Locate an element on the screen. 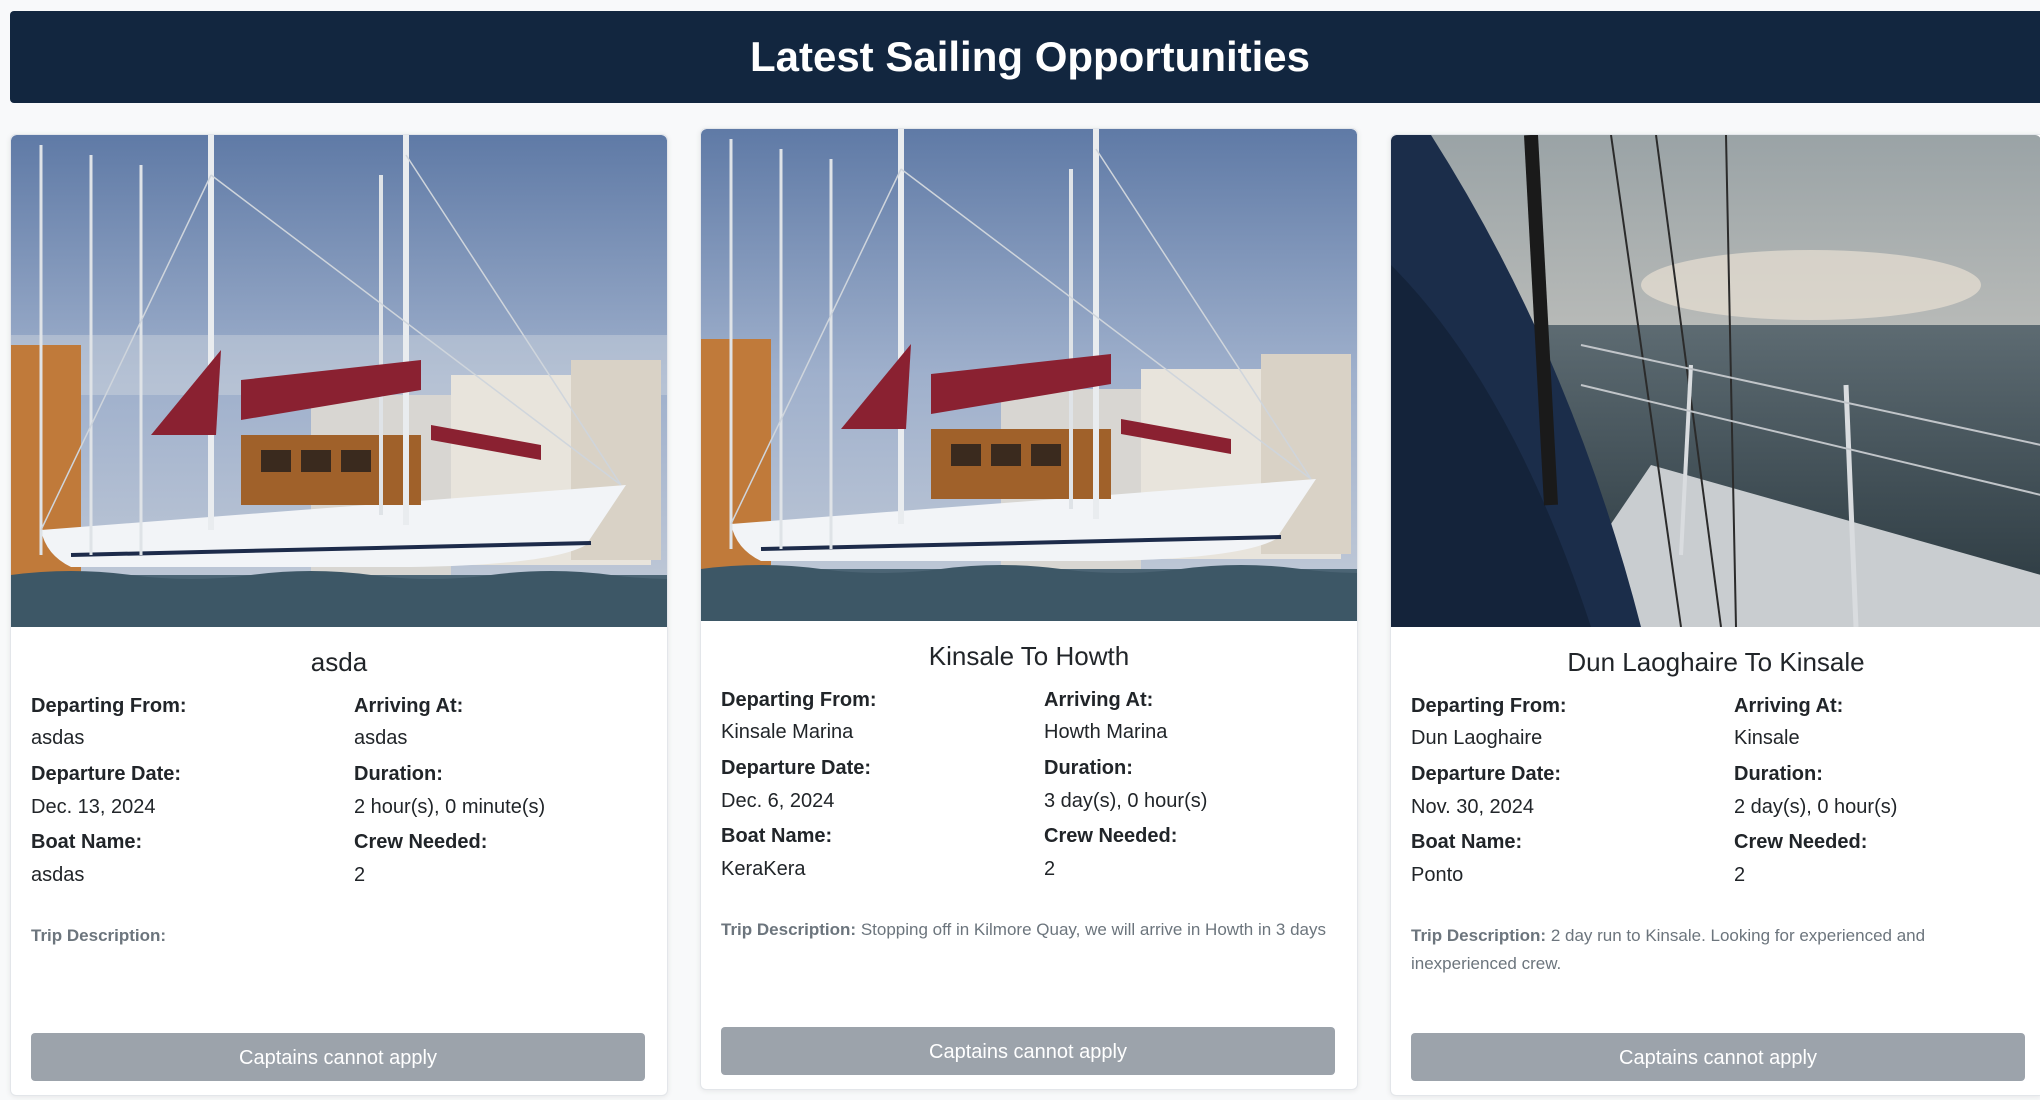 The height and width of the screenshot is (1100, 2040). departing-from-value: Dun Laoghaire is located at coordinates (1477, 738).